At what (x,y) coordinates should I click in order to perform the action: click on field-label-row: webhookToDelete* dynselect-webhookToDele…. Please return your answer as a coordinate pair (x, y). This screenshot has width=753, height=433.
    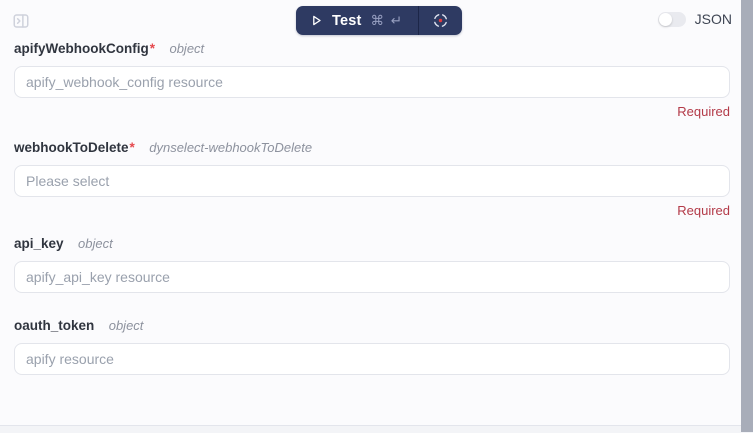
    Looking at the image, I should click on (372, 147).